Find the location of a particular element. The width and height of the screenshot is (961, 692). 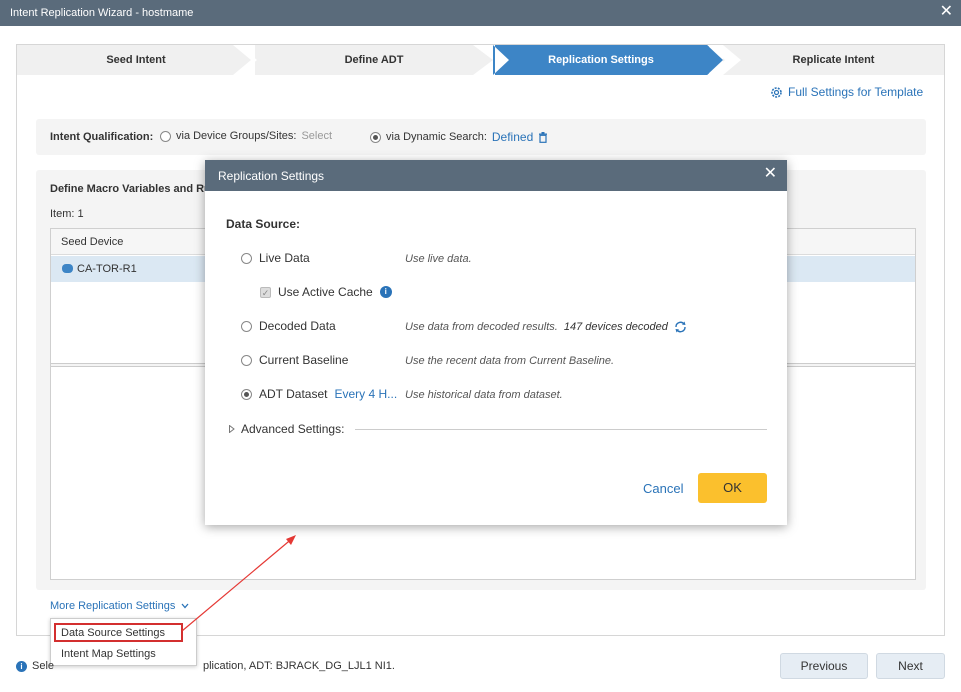

dialog-close-icon: ✕ is located at coordinates (770, 174).